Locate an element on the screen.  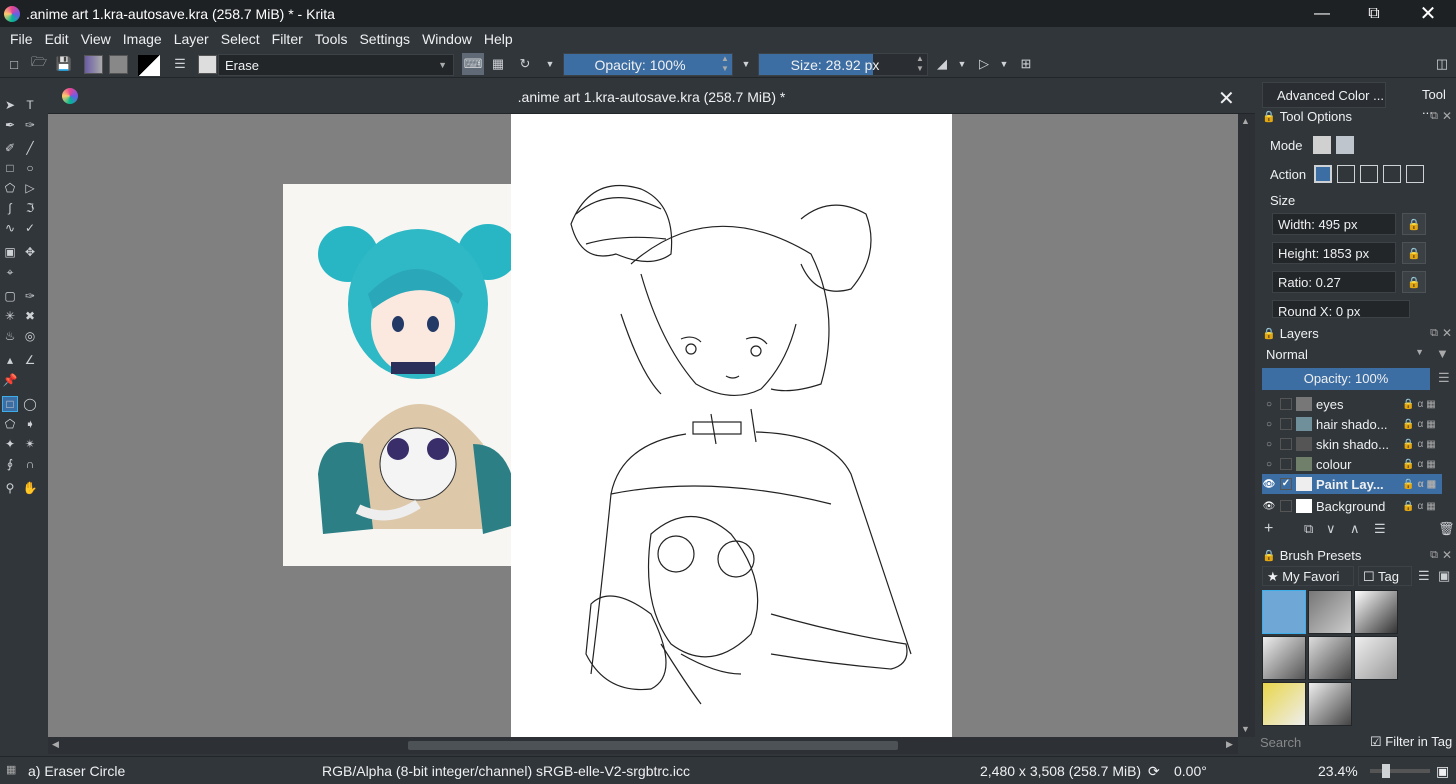
blend-mode-select: Erase ▼ is located at coordinates (336, 65).